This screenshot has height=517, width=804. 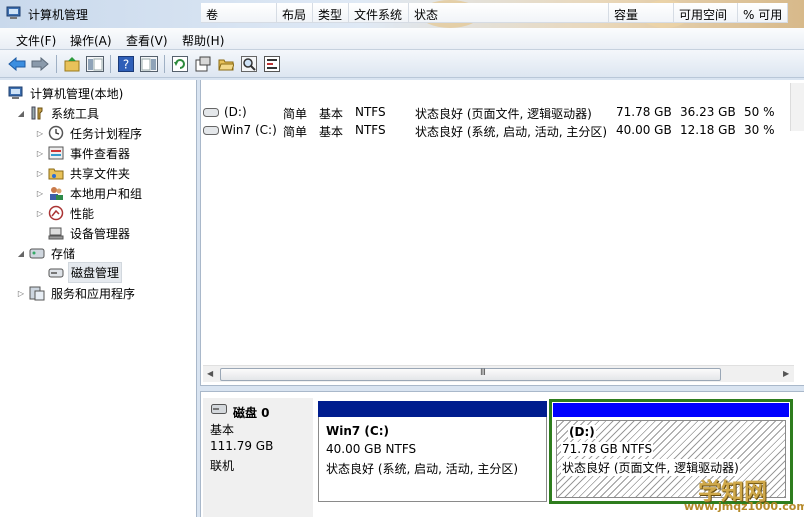 What do you see at coordinates (797, 107) in the screenshot?
I see `vertical-scrollbar` at bounding box center [797, 107].